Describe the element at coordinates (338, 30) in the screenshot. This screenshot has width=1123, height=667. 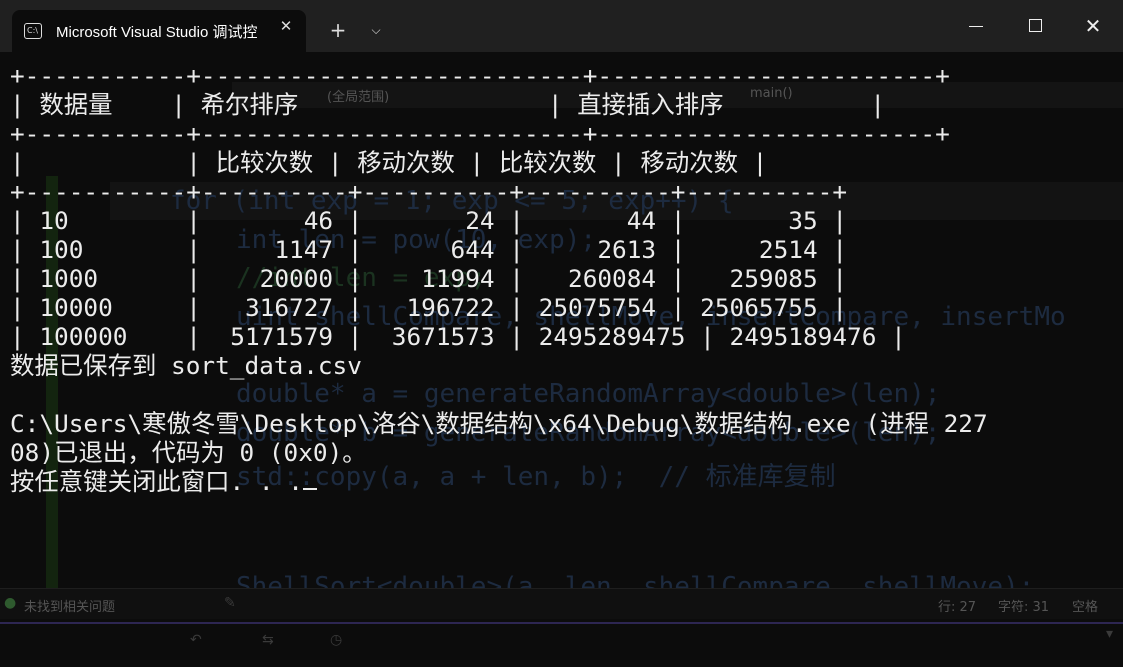
I see `new-tab-button: +` at that location.